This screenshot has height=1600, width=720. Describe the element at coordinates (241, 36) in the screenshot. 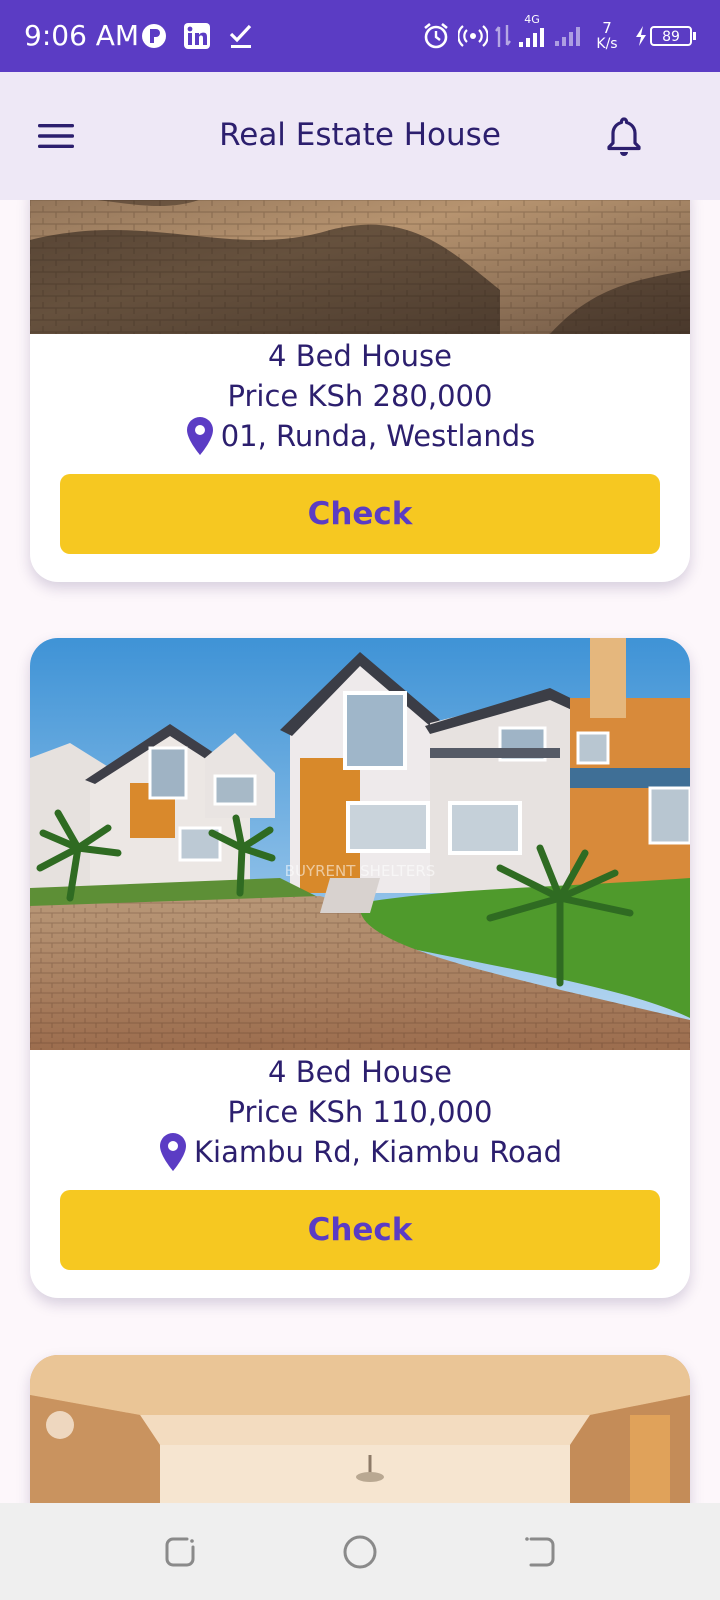

I see `check-icon` at that location.